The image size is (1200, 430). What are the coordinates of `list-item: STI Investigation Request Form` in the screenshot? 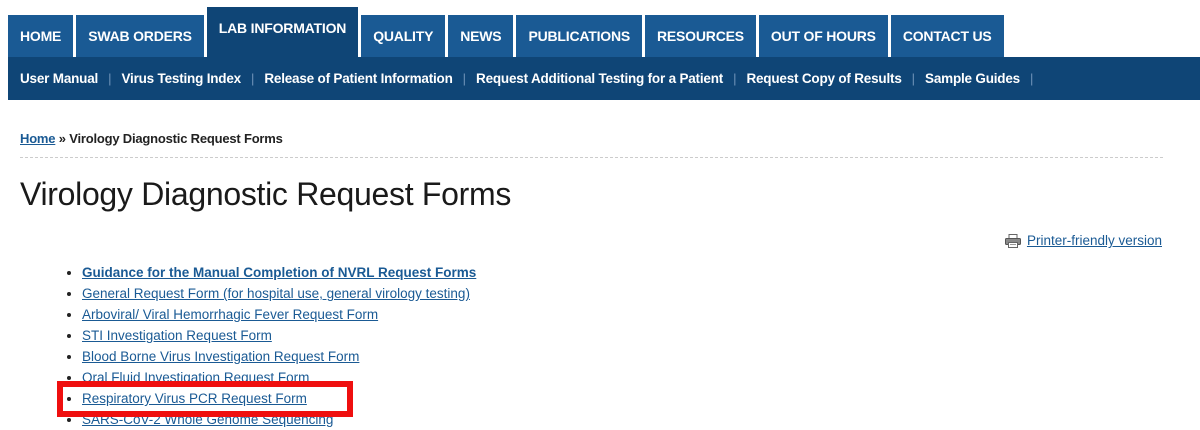 It's located at (279, 335).